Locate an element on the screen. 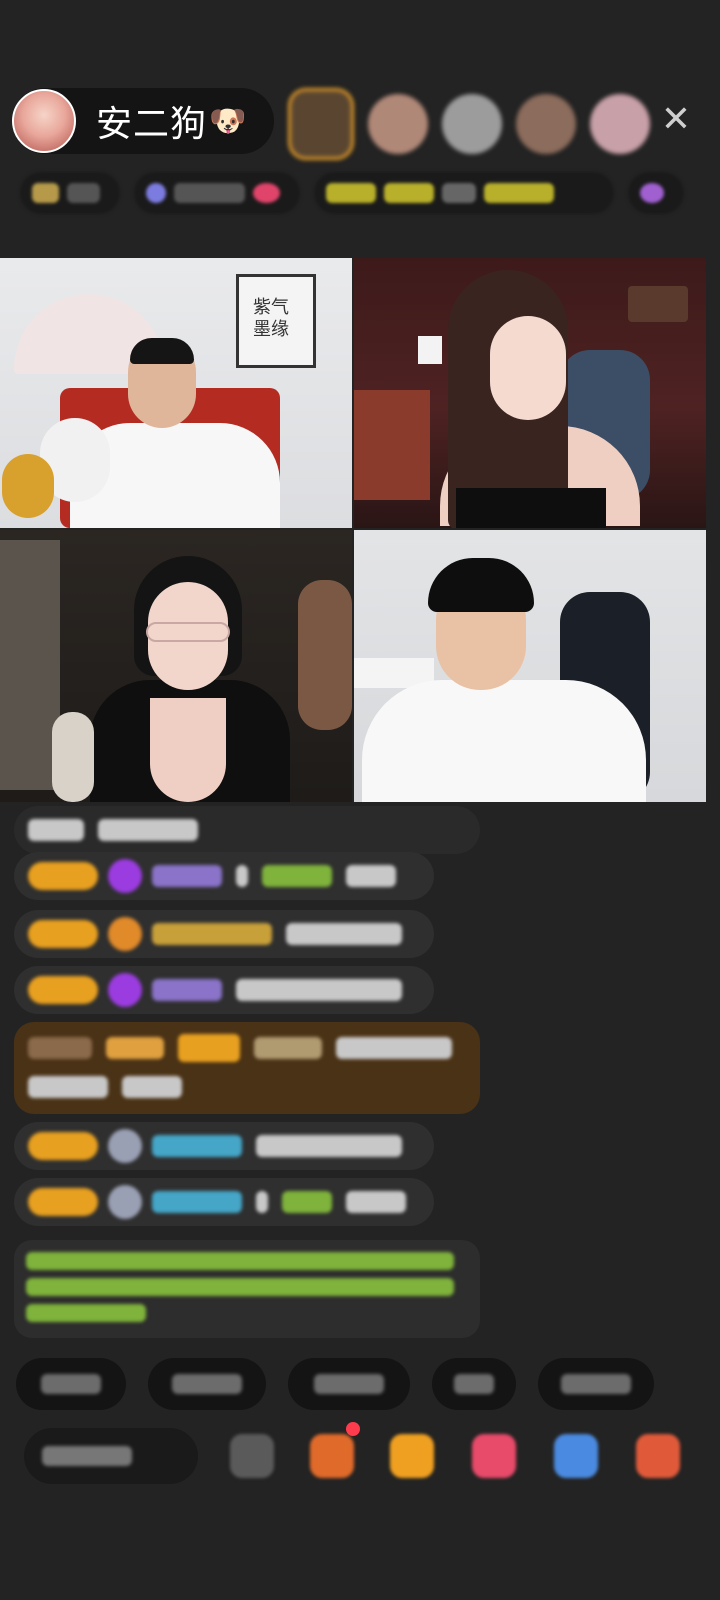 This screenshot has height=1600, width=720. quick-reply-row is located at coordinates (368, 1386).